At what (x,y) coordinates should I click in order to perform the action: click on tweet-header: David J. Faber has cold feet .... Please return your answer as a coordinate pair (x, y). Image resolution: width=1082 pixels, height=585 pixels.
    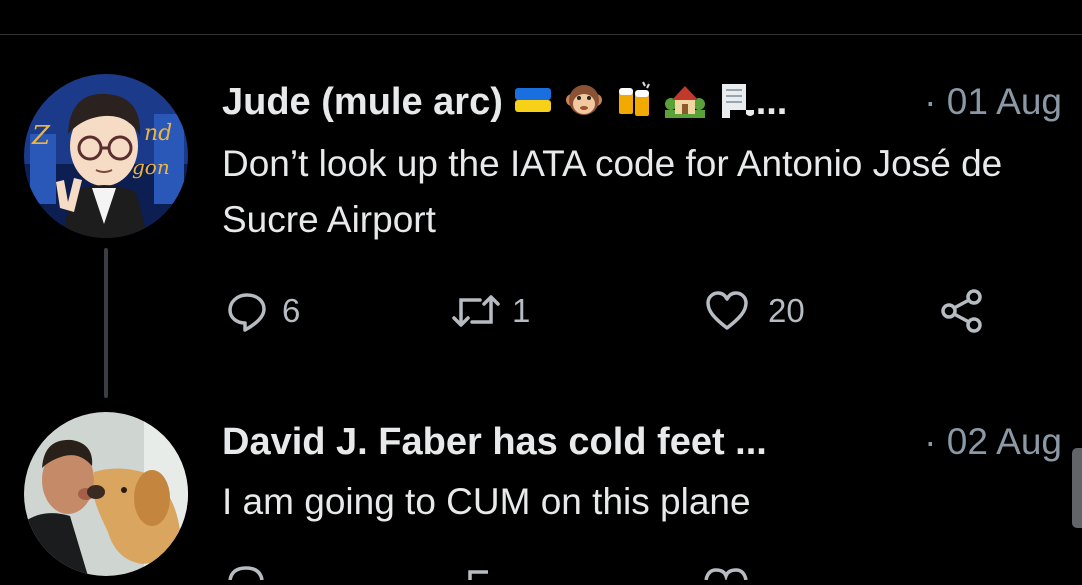
    Looking at the image, I should click on (494, 442).